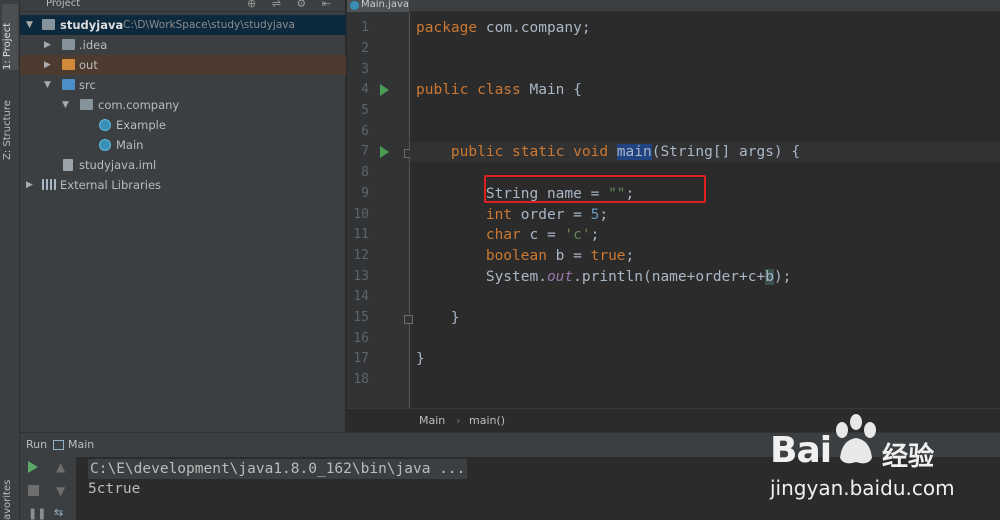 The image size is (1000, 520). What do you see at coordinates (118, 165) in the screenshot?
I see `tree-item-label: studyjava.iml` at bounding box center [118, 165].